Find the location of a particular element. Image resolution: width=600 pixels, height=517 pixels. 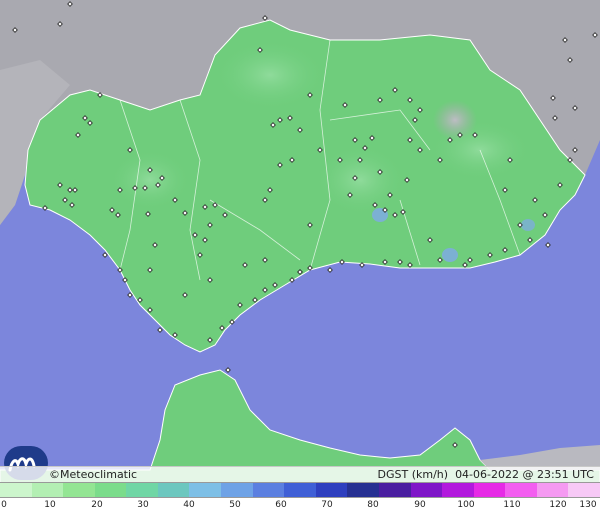

scale-tick-label: 20 is located at coordinates (97, 505).